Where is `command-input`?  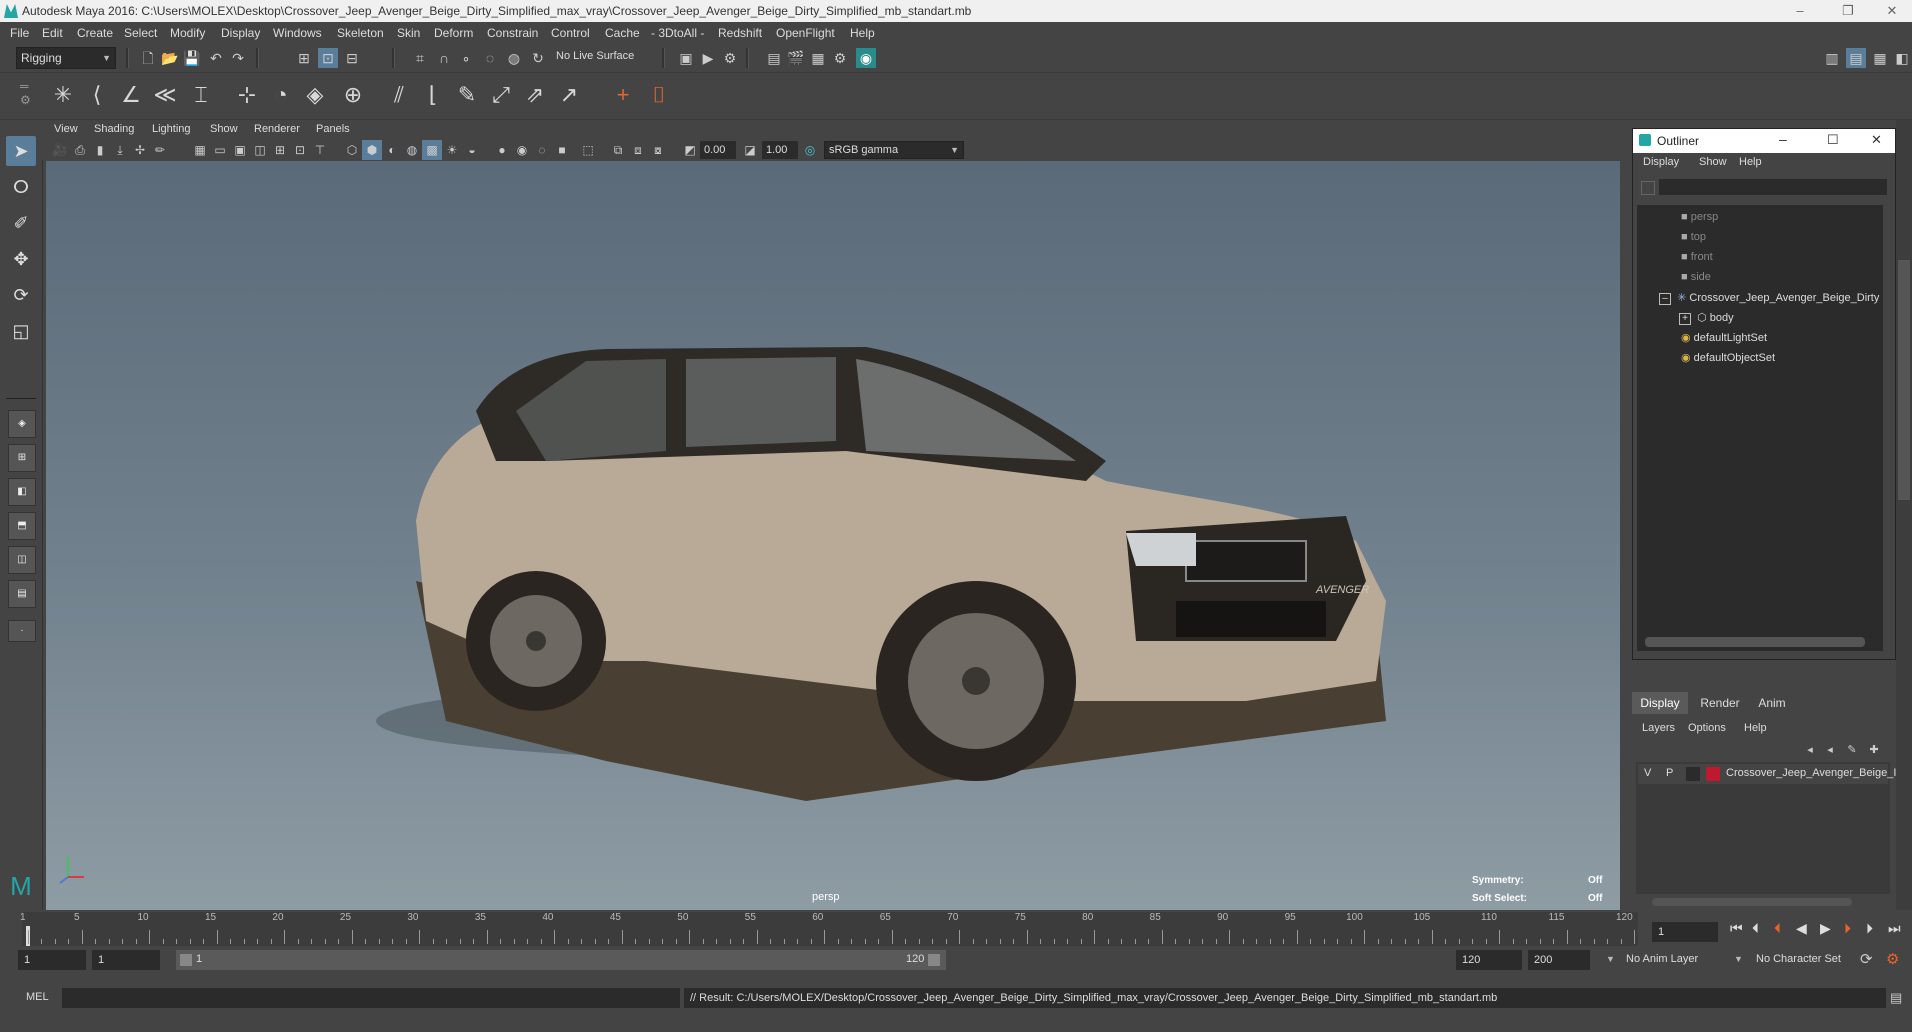
command-input is located at coordinates (371, 998).